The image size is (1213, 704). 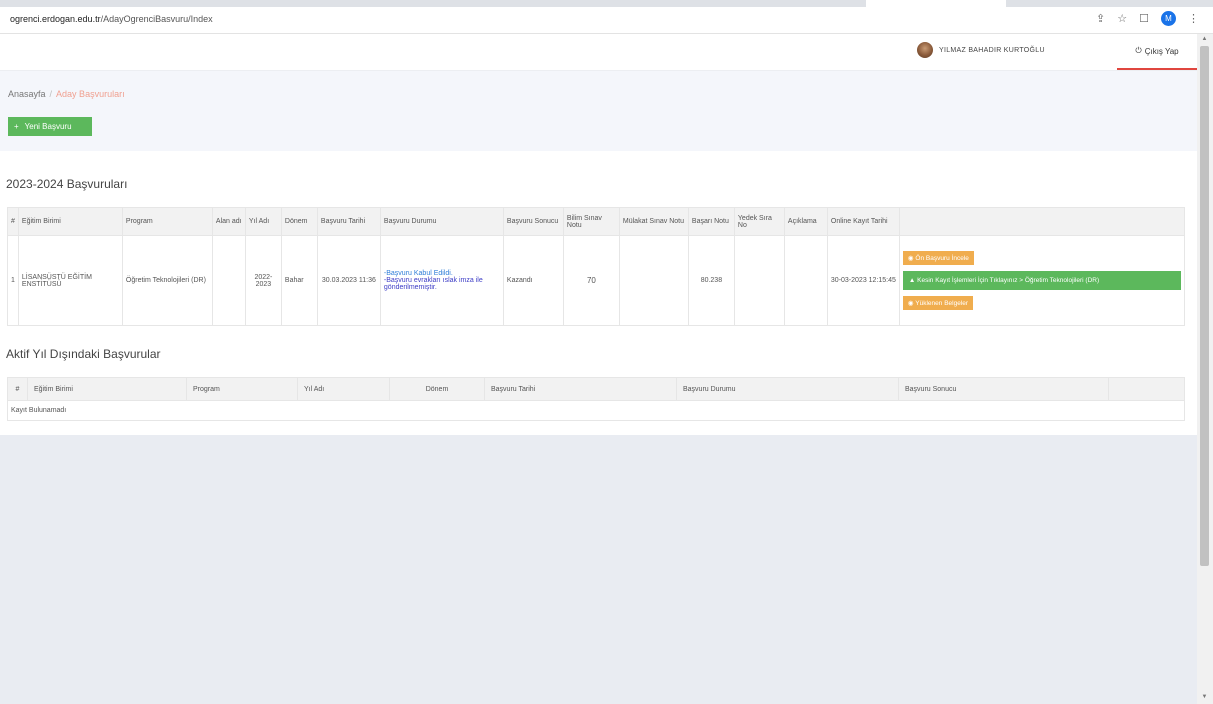 I want to click on user-name: YILMAZ BAHADIR KURTOĞLU, so click(x=992, y=50).